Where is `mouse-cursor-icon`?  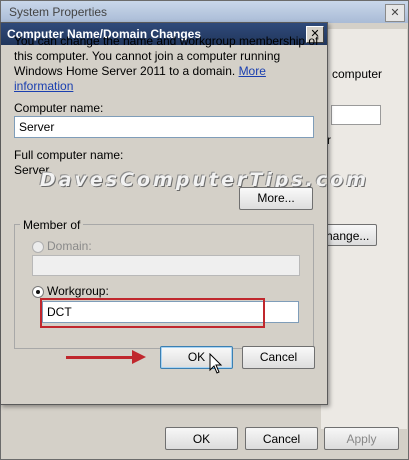
mouse-cursor-icon is located at coordinates (216, 363).